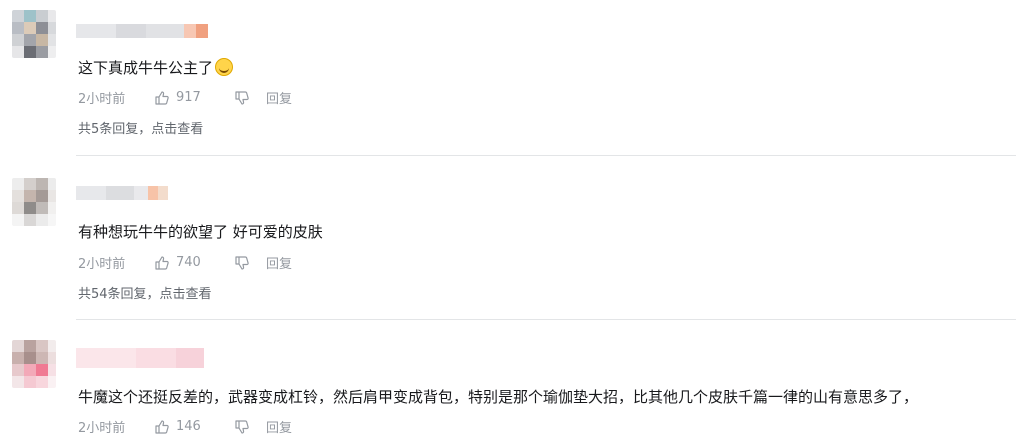  I want to click on comment-text-content: 有种想玩牛牛的欲望了 好可爱的皮肤, so click(200, 232).